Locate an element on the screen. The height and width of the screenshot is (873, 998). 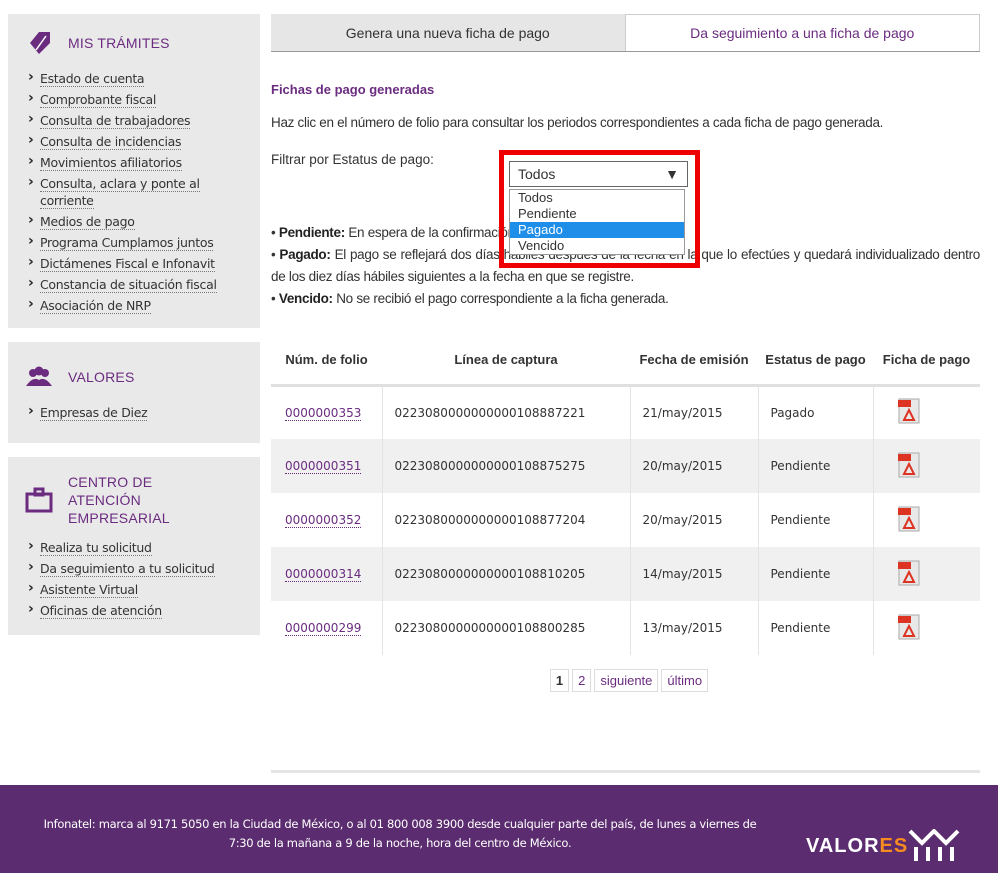
sidebar-item-estado-de-cuenta: Estado de cuenta is located at coordinates (144, 78).